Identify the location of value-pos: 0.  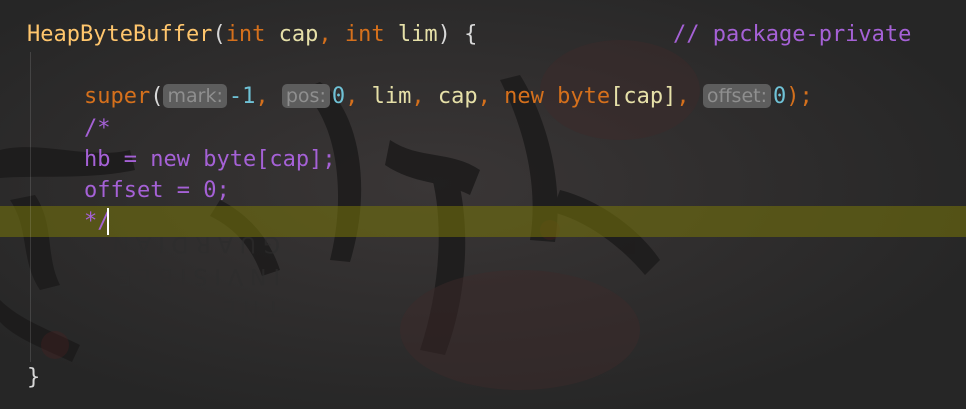
(338, 96).